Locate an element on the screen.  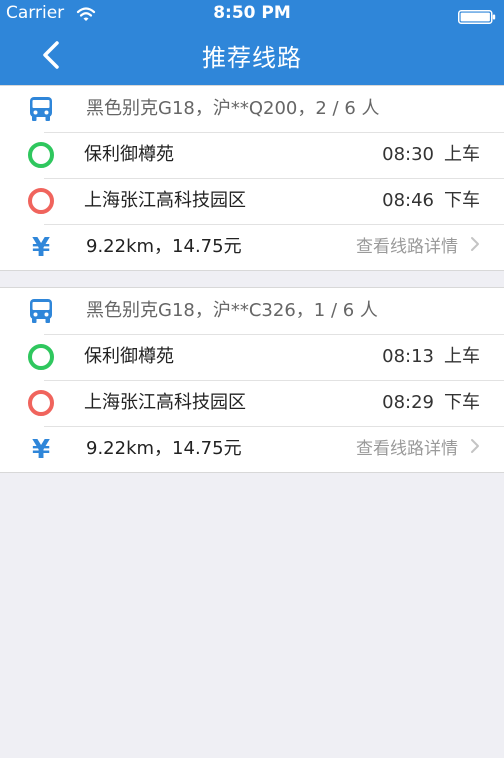
dropoff-time-group: 08:46 下车 is located at coordinates (431, 201).